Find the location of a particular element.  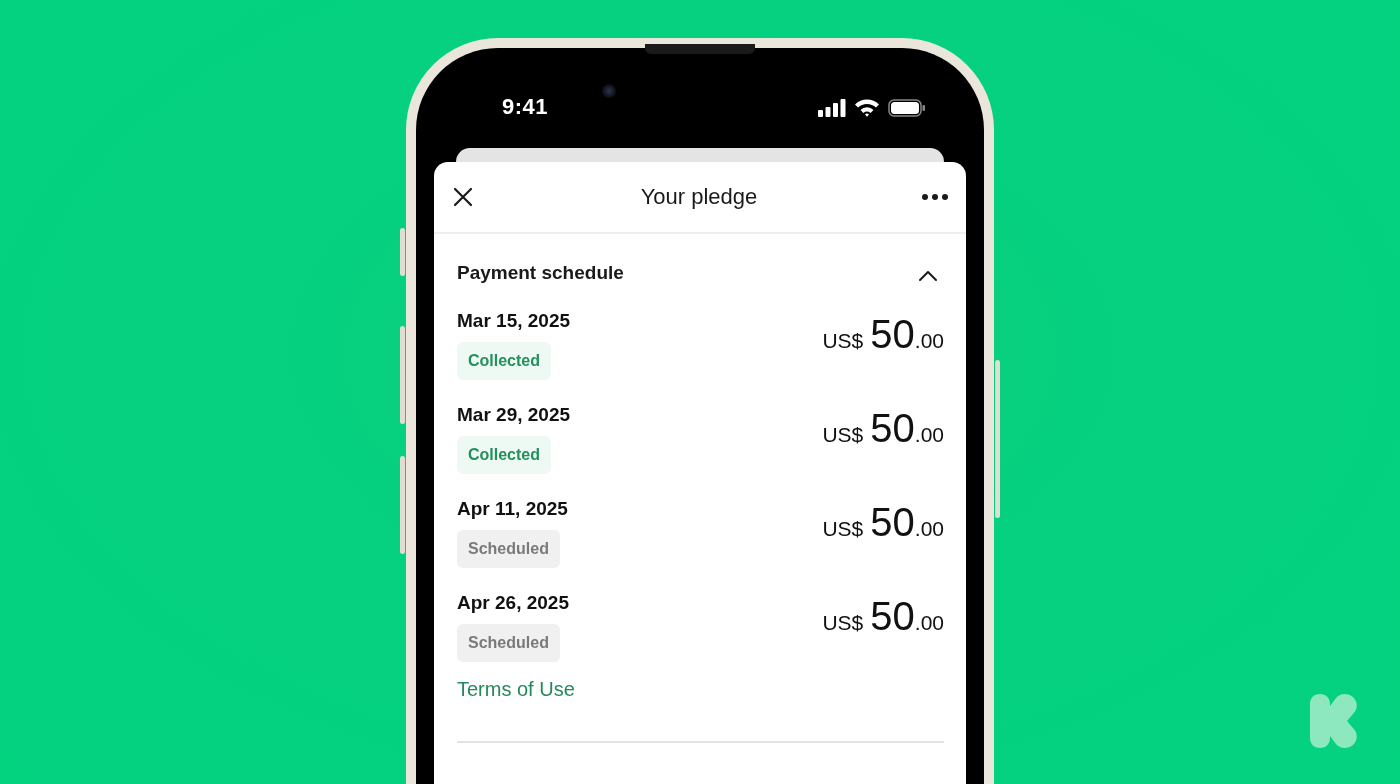

section-header: Payment schedule is located at coordinates (700, 259).